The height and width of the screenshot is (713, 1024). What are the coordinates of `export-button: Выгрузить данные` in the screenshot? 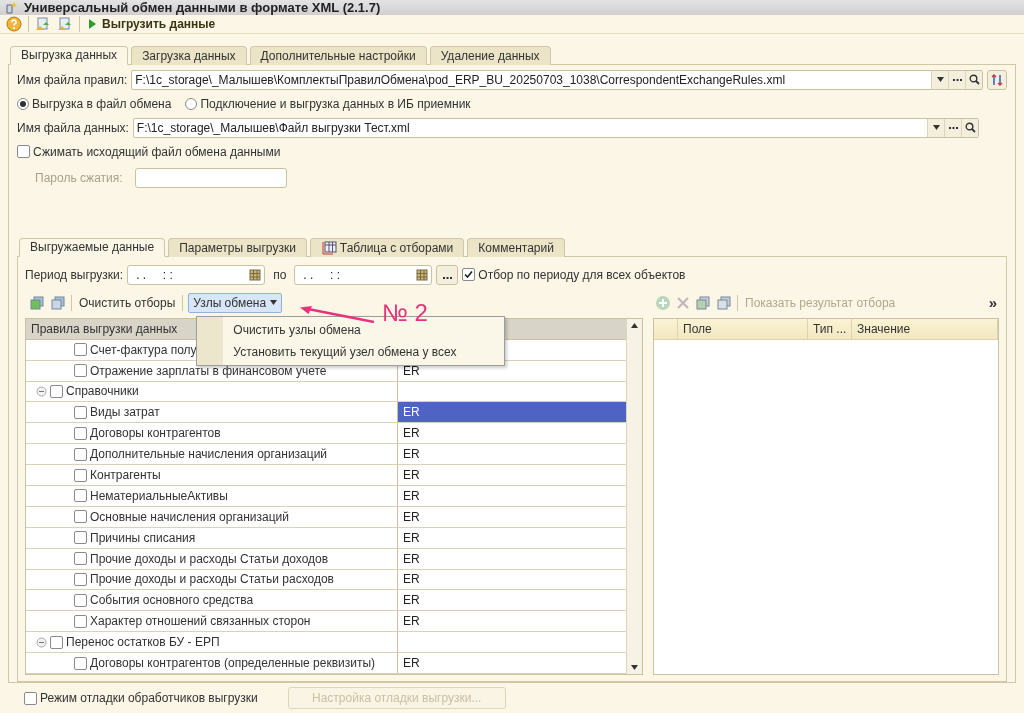 It's located at (152, 23).